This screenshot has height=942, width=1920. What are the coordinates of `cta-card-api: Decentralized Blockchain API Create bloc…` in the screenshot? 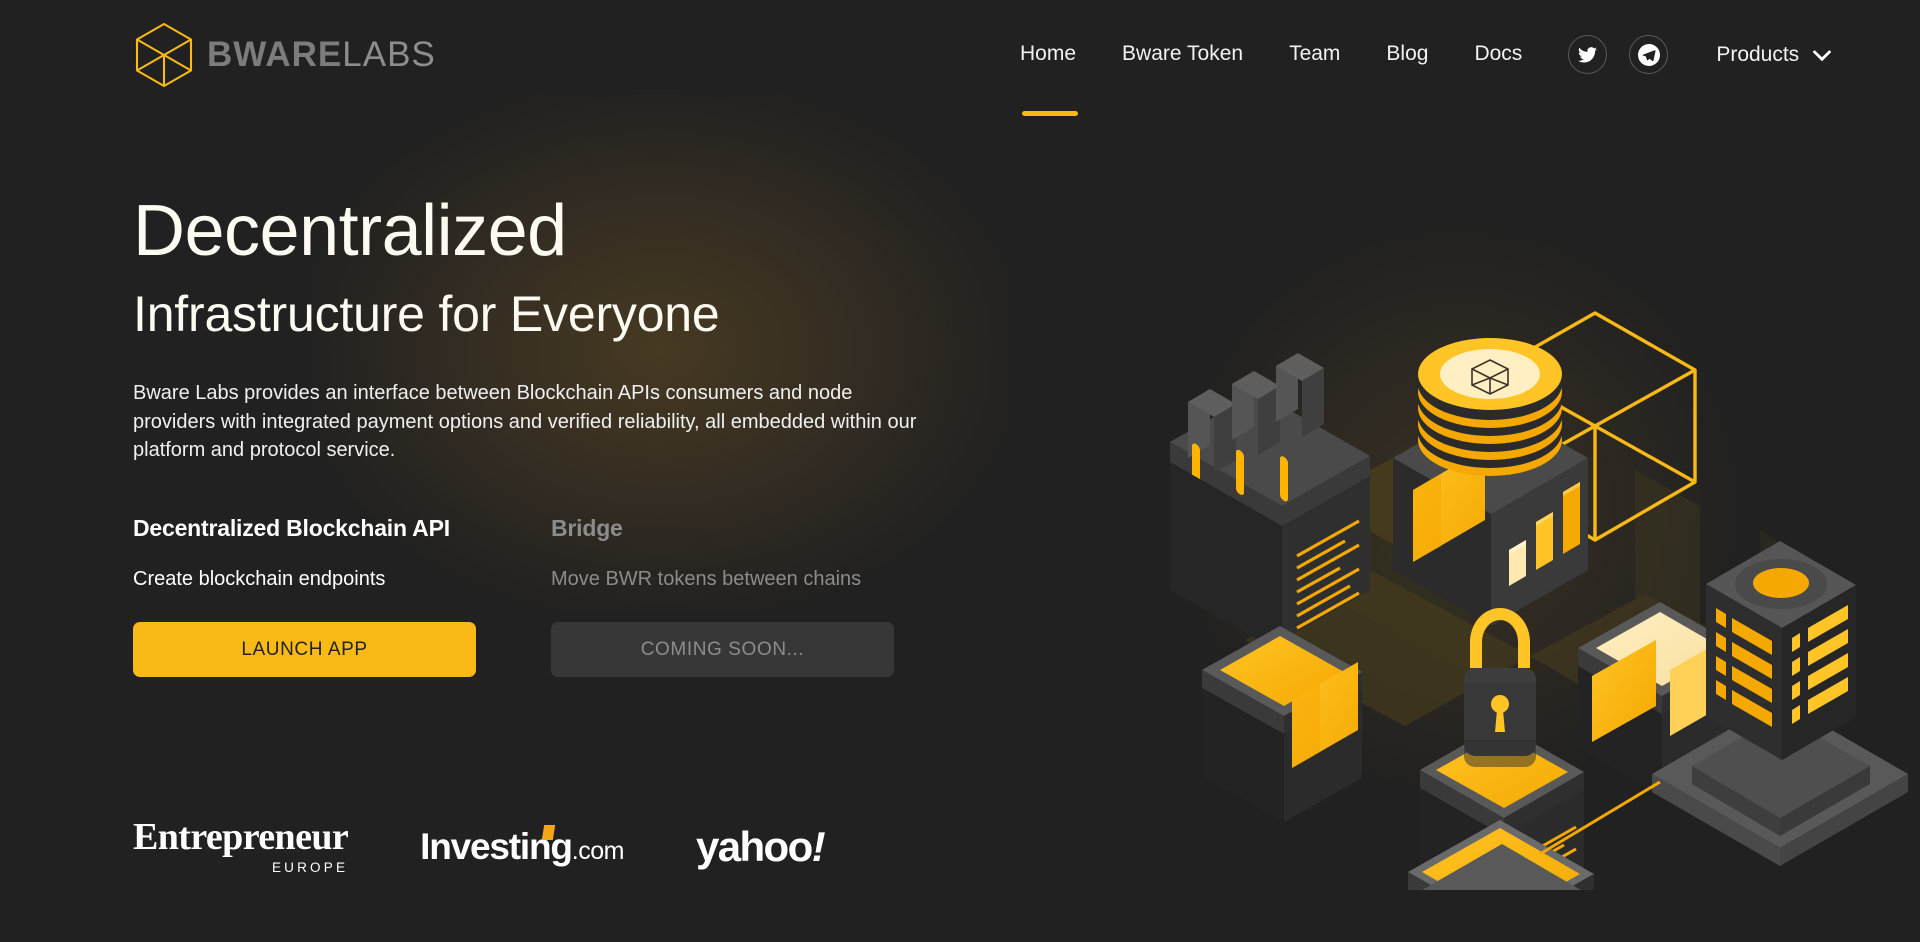 It's located at (304, 596).